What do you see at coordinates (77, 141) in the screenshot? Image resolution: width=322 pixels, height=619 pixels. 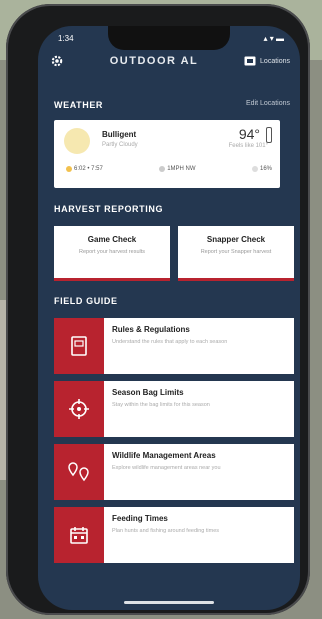 I see `partly-cloudy-icon` at bounding box center [77, 141].